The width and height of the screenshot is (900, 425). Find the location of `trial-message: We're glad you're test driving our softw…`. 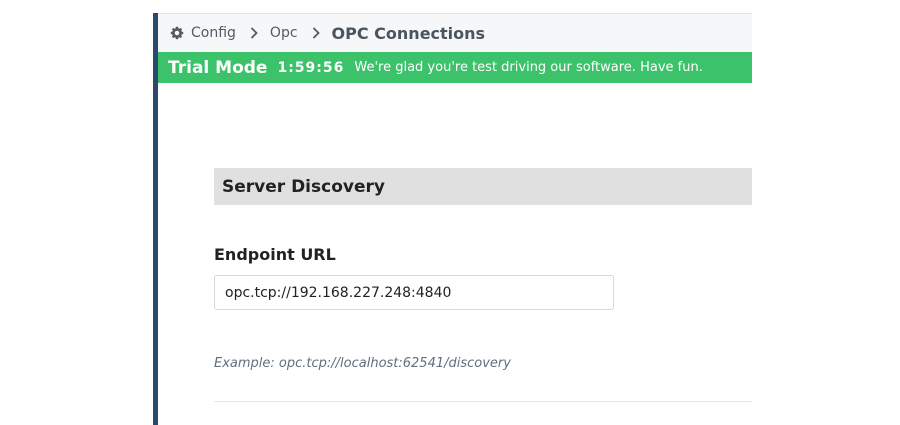

trial-message: We're glad you're test driving our softw… is located at coordinates (528, 67).